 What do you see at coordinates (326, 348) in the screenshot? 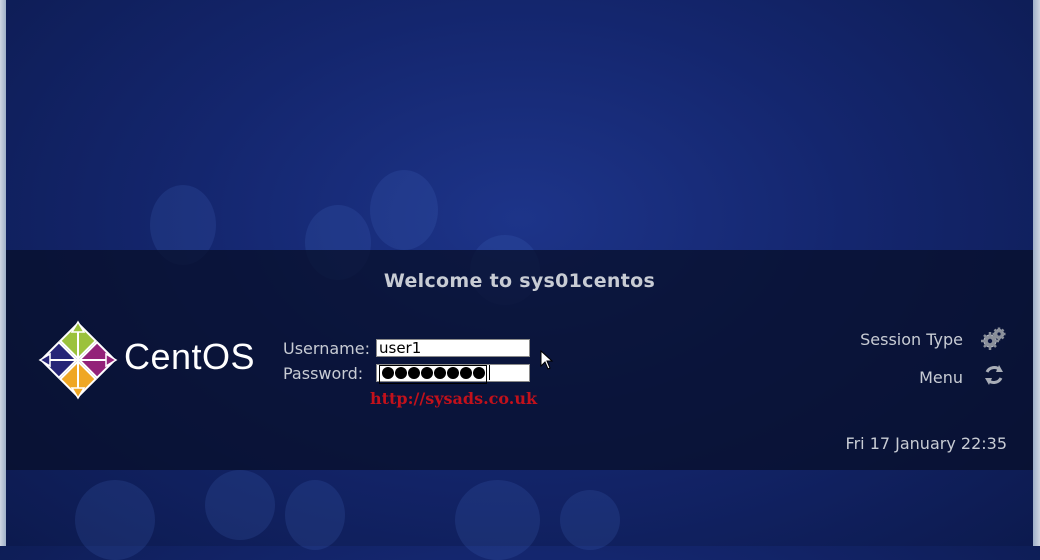
I see `username-label: Username:` at bounding box center [326, 348].